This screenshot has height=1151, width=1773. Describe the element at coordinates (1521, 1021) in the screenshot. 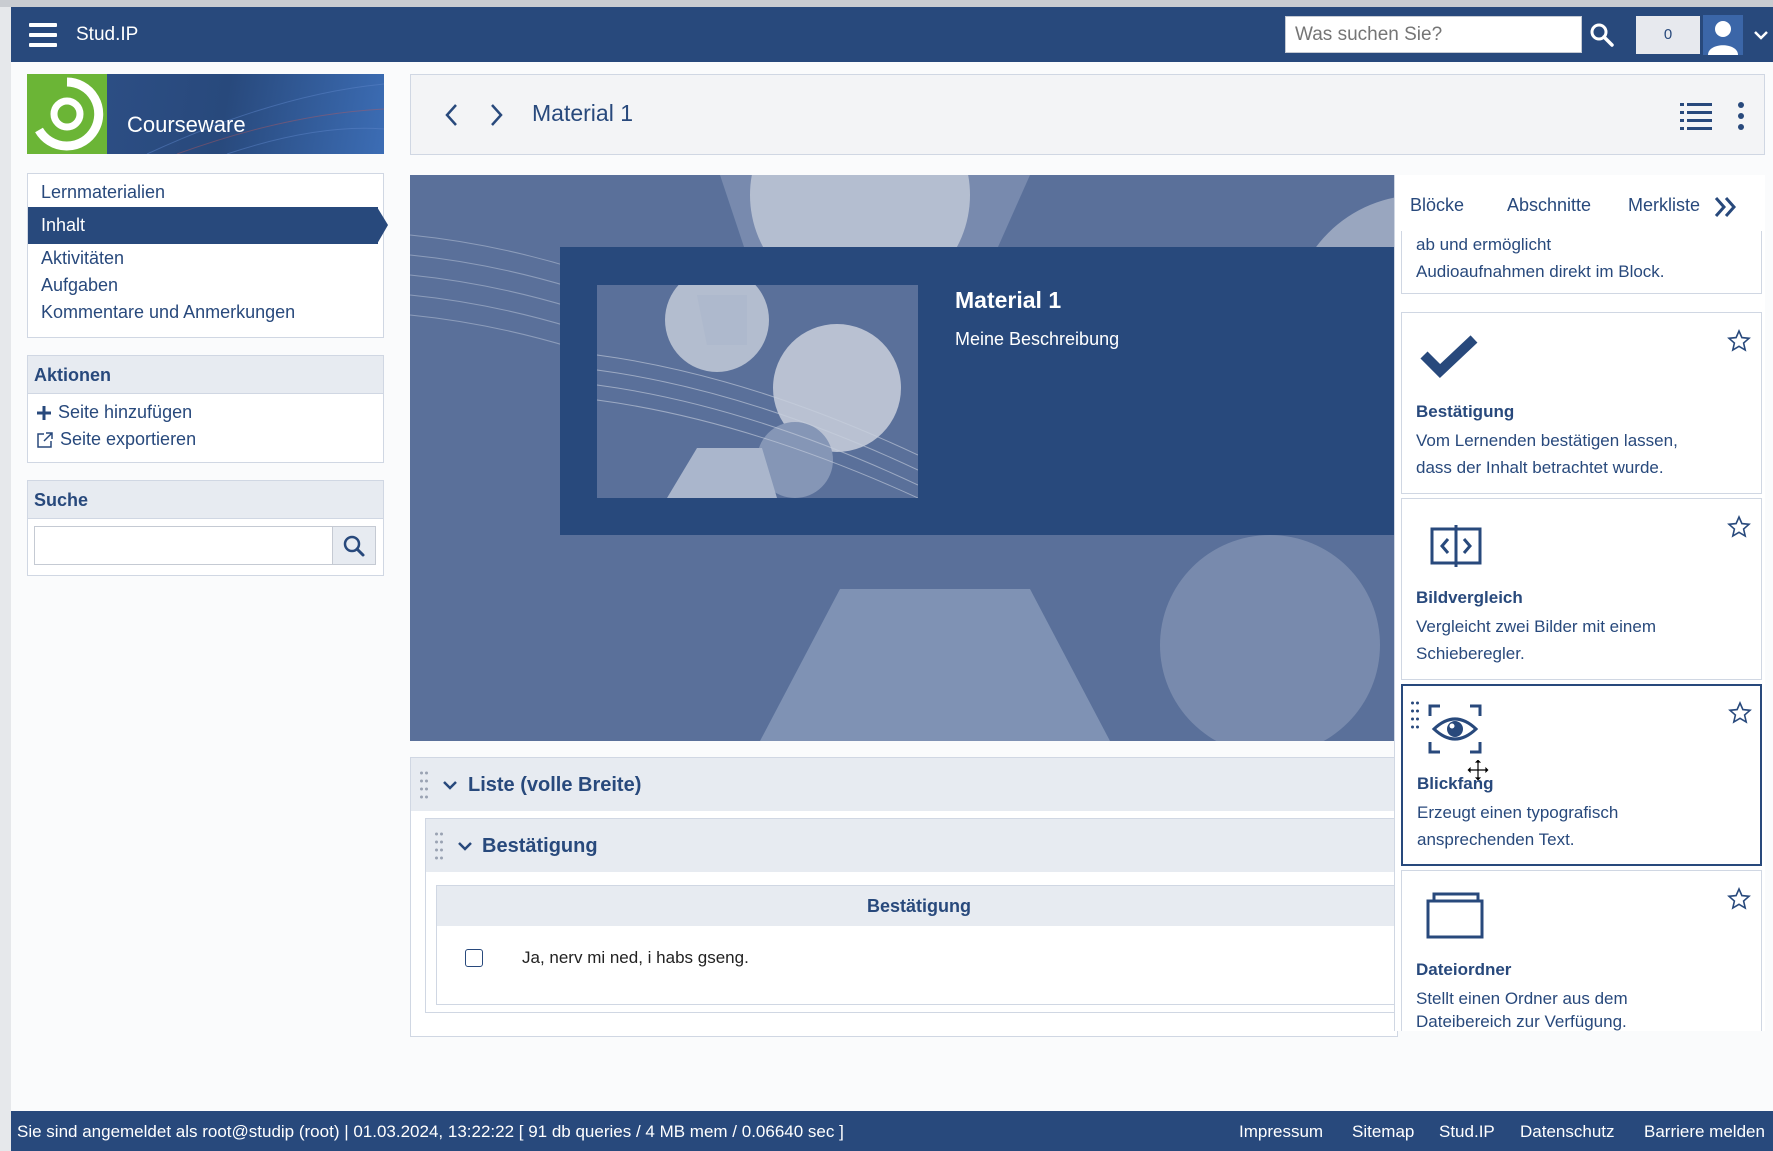

I see `block-desc-dateiordner-2: Dateibereich zur Verfügung.` at that location.